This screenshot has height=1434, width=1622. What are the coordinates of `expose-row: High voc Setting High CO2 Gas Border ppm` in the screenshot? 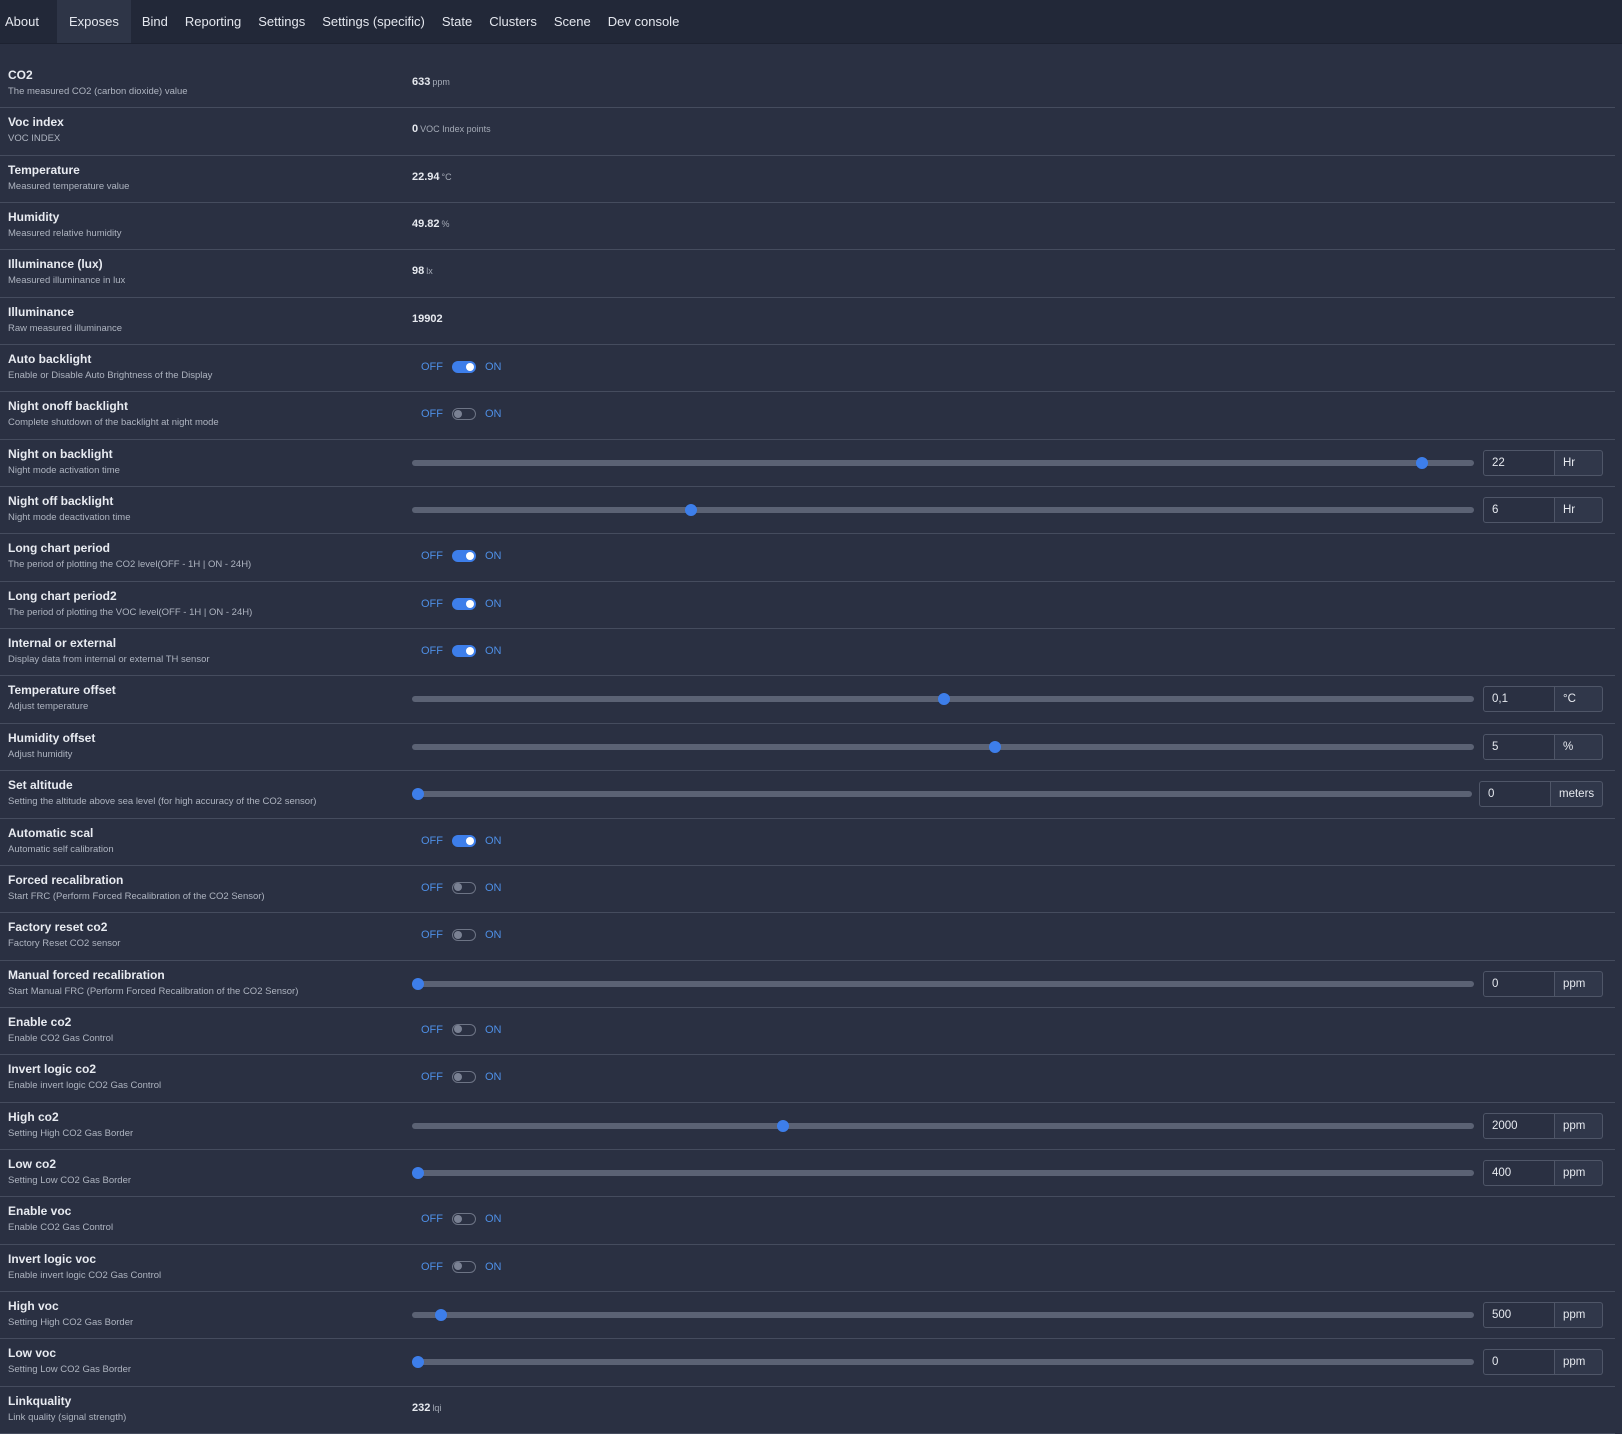 It's located at (807, 1316).